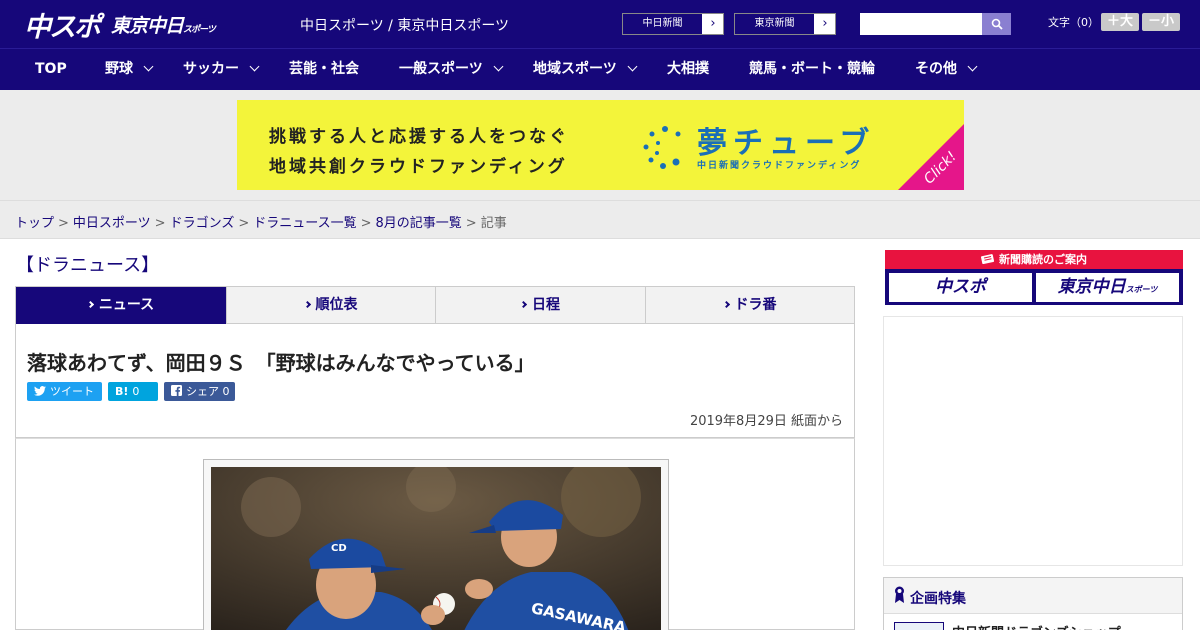 This screenshot has height=630, width=1200. I want to click on nav-item-entertainment: 芸能・社会, so click(324, 69).